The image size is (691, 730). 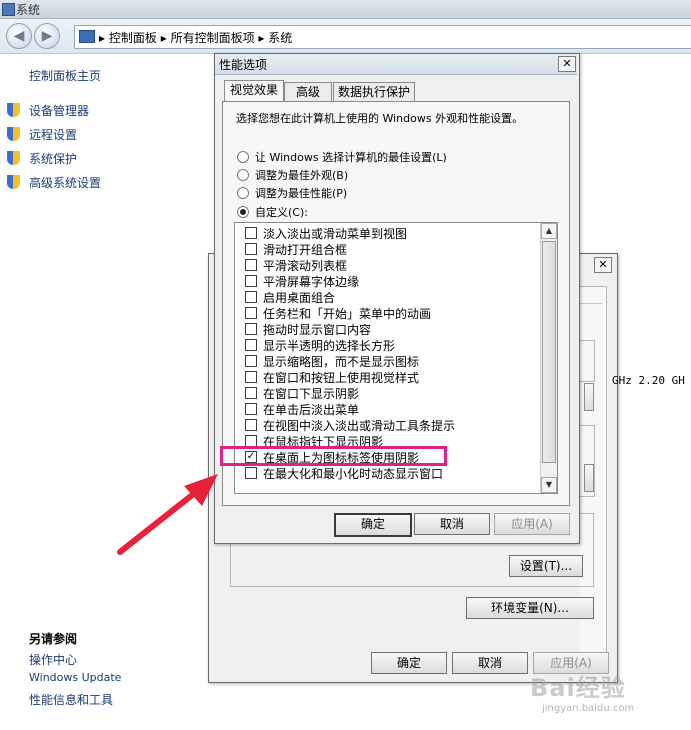 I want to click on scroll-down-icon: ▼, so click(x=549, y=485).